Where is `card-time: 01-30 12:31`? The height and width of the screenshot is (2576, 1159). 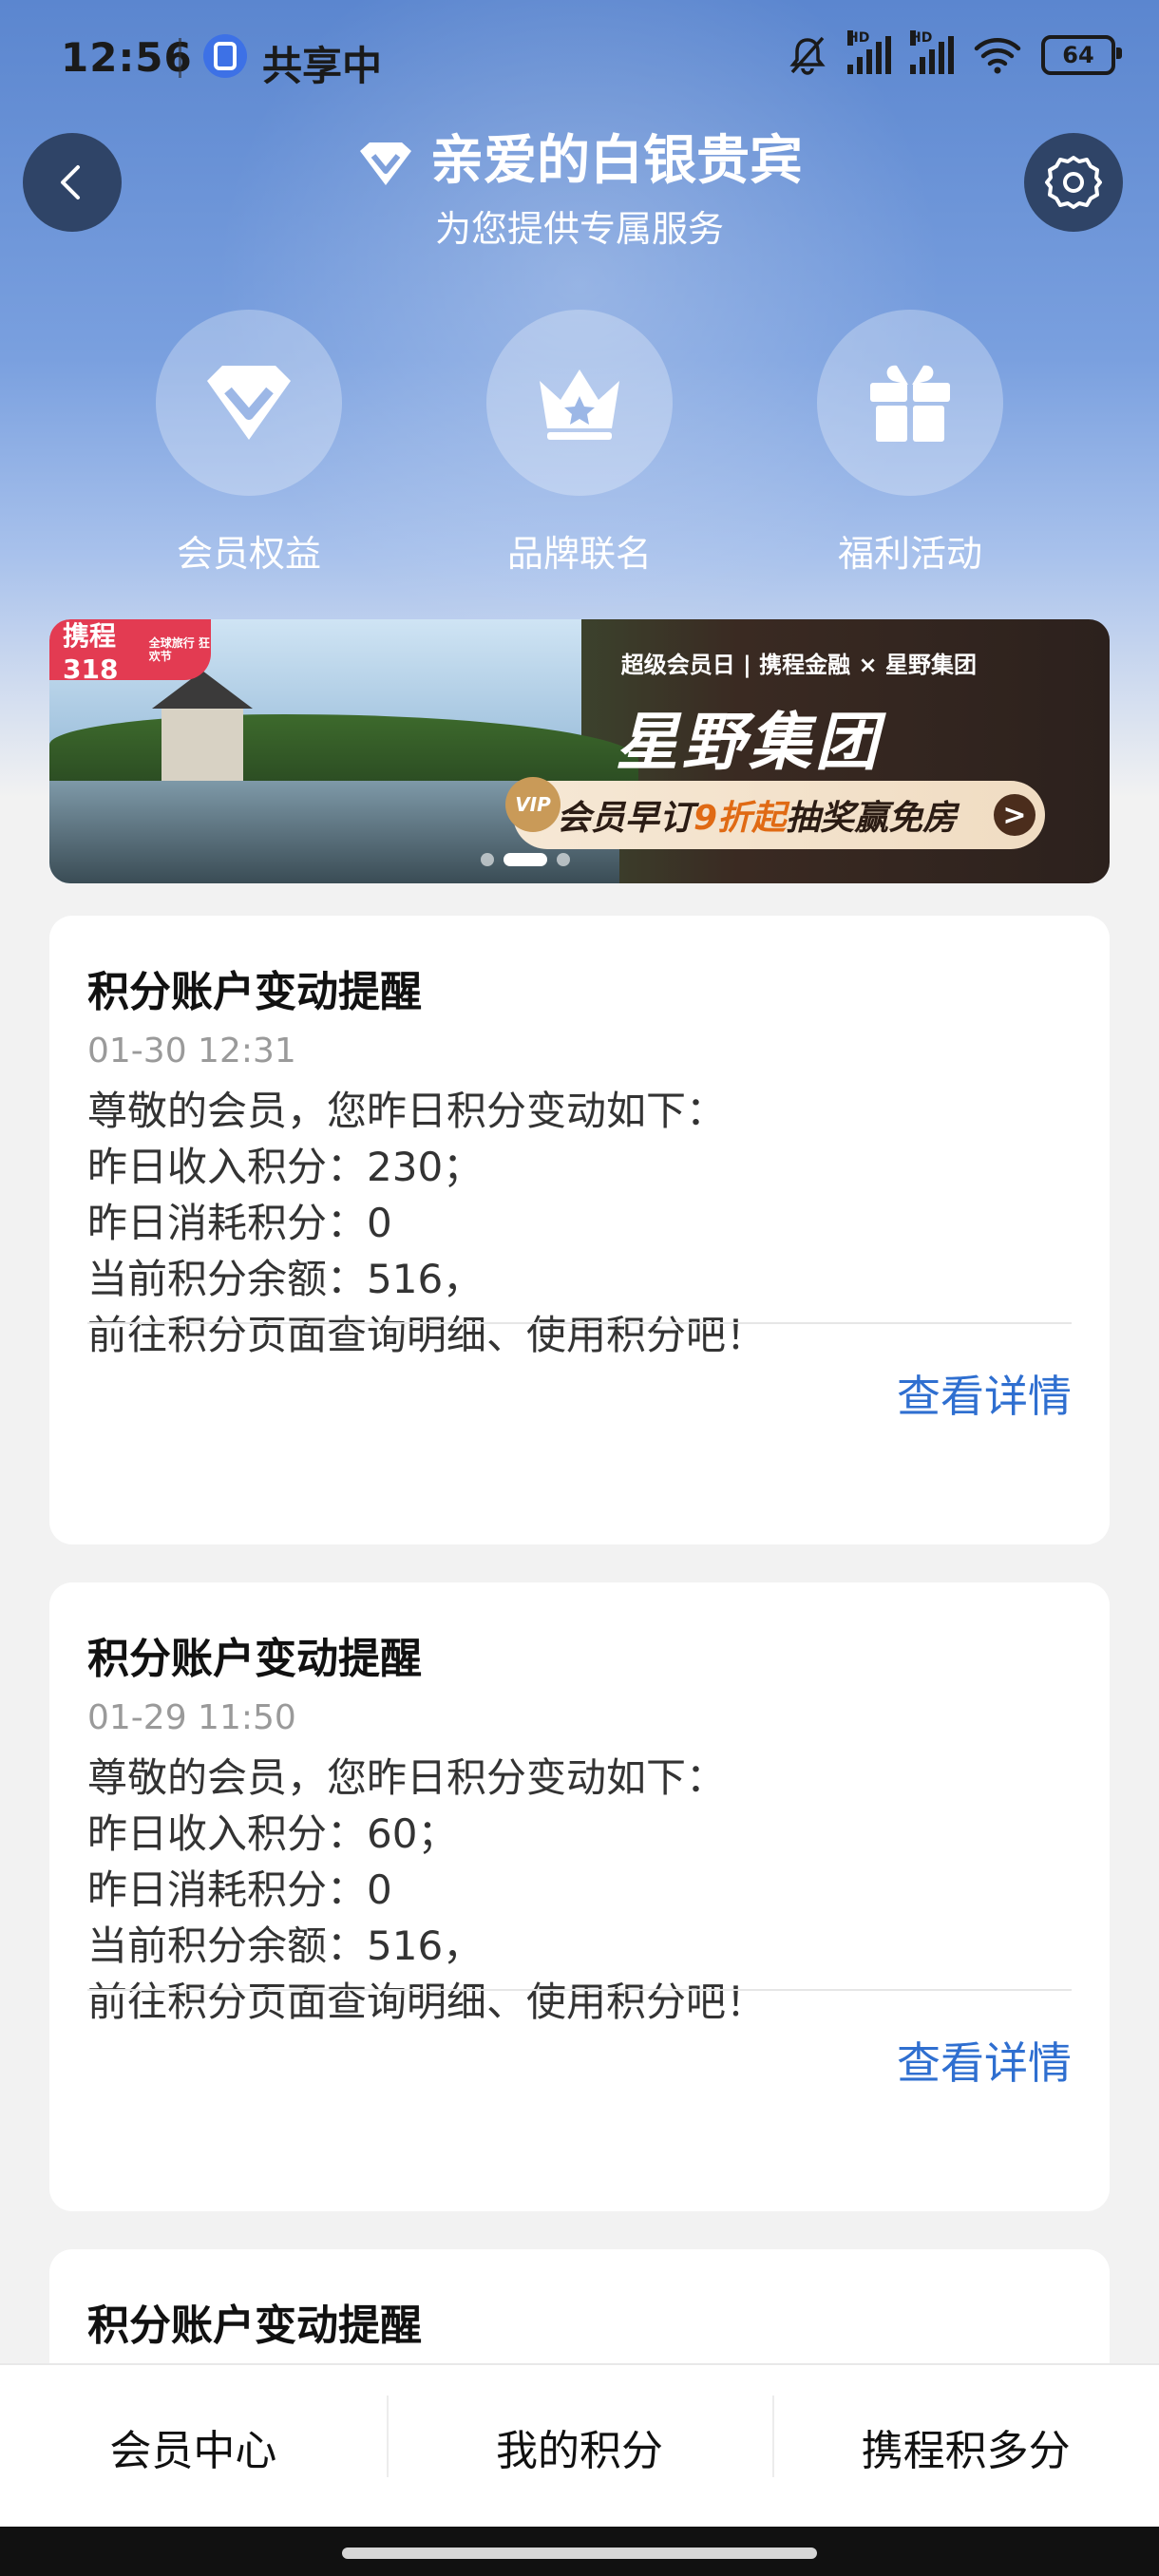 card-time: 01-30 12:31 is located at coordinates (191, 1051).